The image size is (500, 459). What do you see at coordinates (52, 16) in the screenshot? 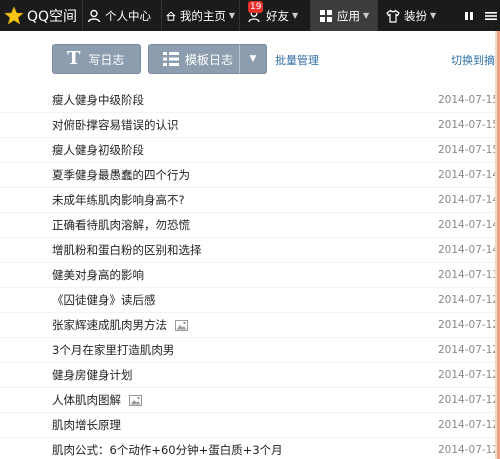
I see `logo-text: QQ空间` at bounding box center [52, 16].